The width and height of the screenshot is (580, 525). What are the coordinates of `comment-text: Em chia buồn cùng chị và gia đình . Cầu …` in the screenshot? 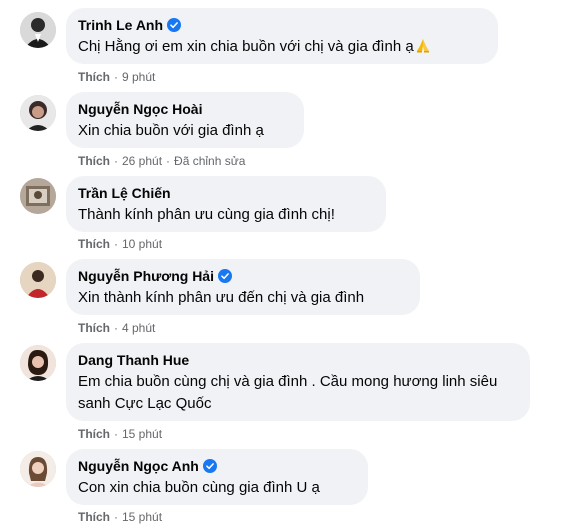 It's located at (288, 392).